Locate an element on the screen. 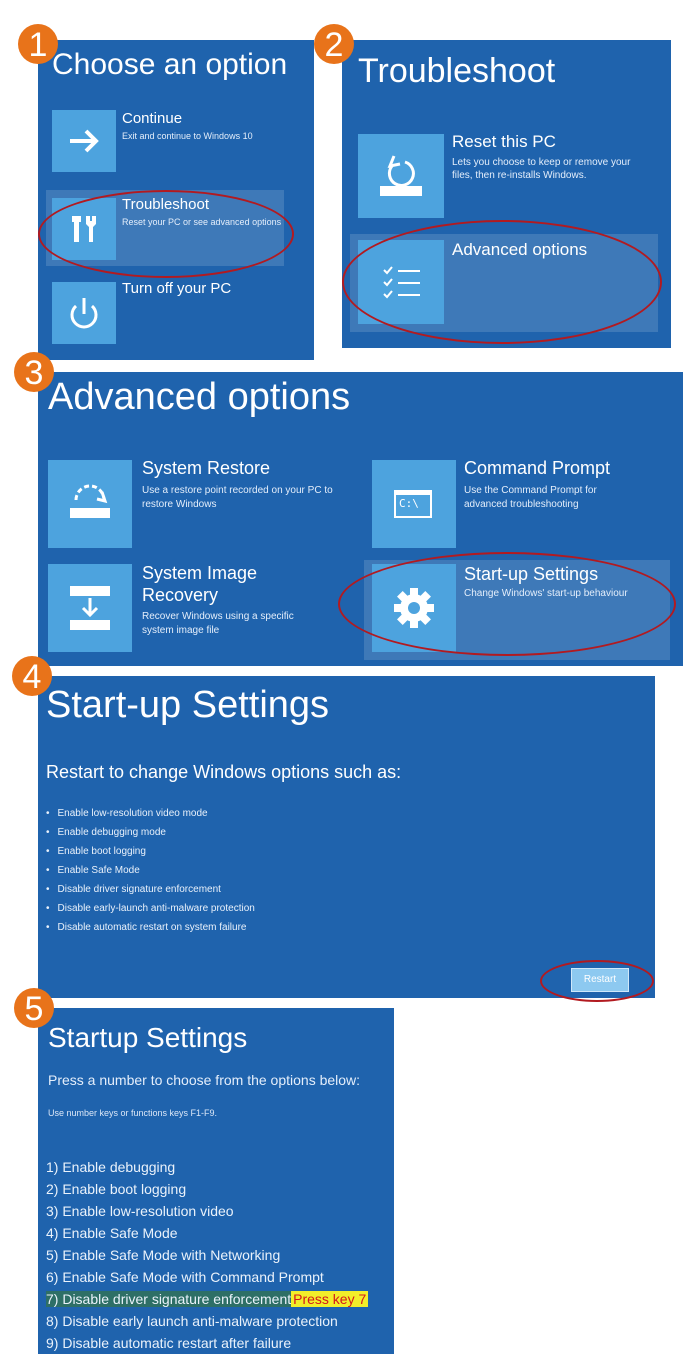 The width and height of the screenshot is (683, 1366). list-item: Enable low-resolution video mode is located at coordinates (150, 813).